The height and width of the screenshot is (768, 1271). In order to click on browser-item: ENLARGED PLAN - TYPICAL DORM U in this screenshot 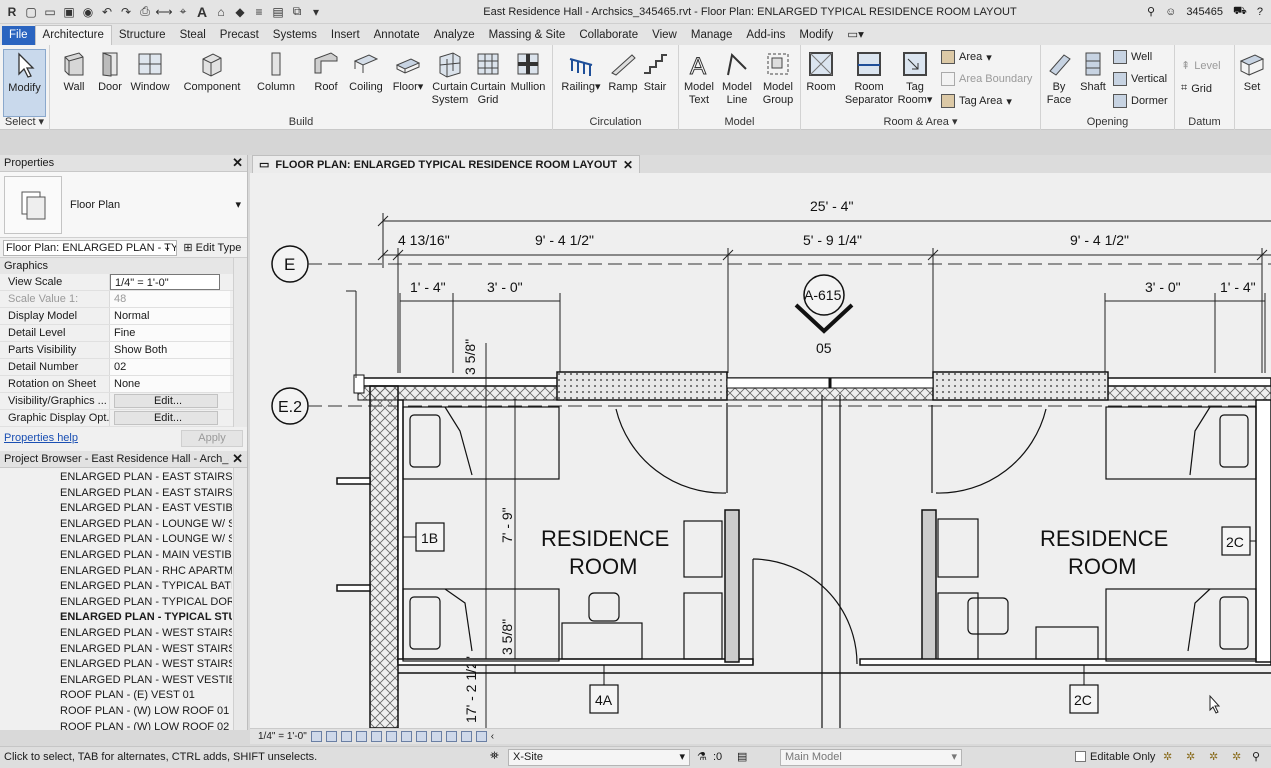, I will do `click(116, 603)`.